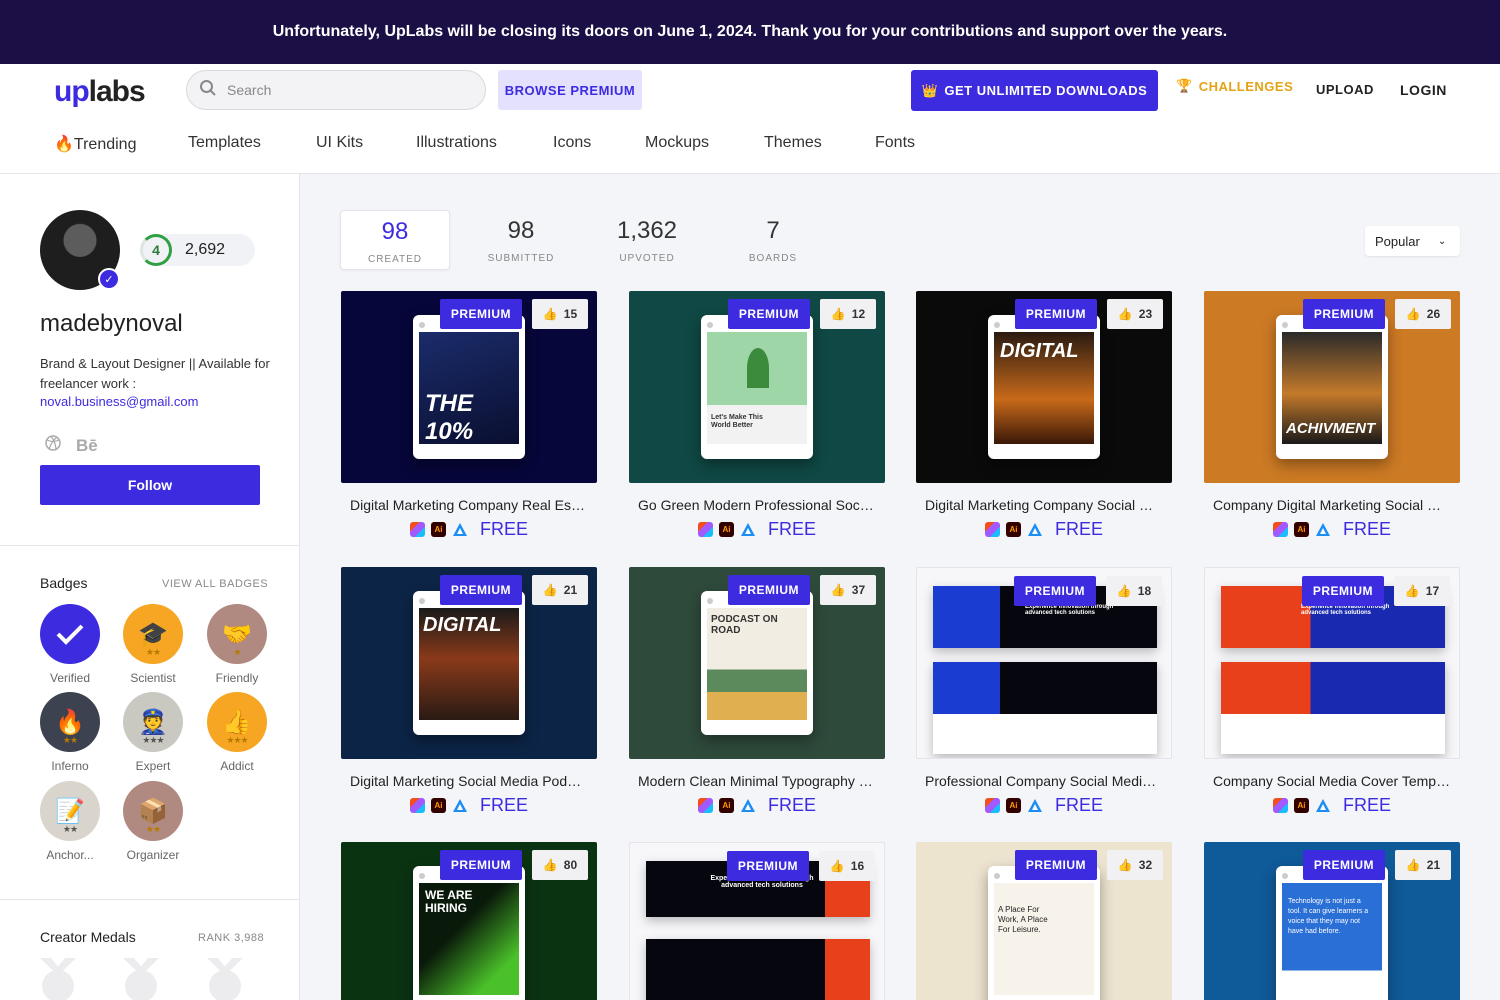 Image resolution: width=1500 pixels, height=1000 pixels. What do you see at coordinates (647, 240) in the screenshot?
I see `tab-upvoted: 1,362 UPVOTED` at bounding box center [647, 240].